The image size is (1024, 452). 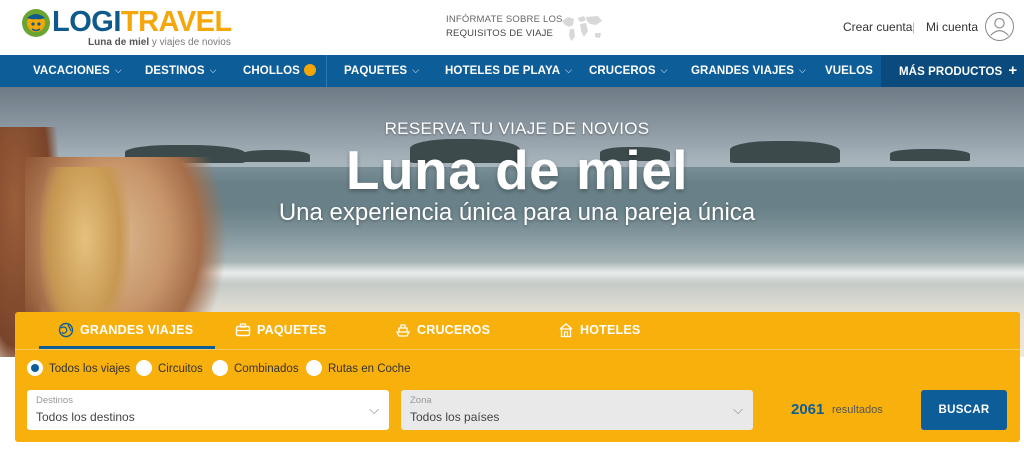 I want to click on nav-item-destinos: DESTINOS ⌵, so click(x=181, y=71).